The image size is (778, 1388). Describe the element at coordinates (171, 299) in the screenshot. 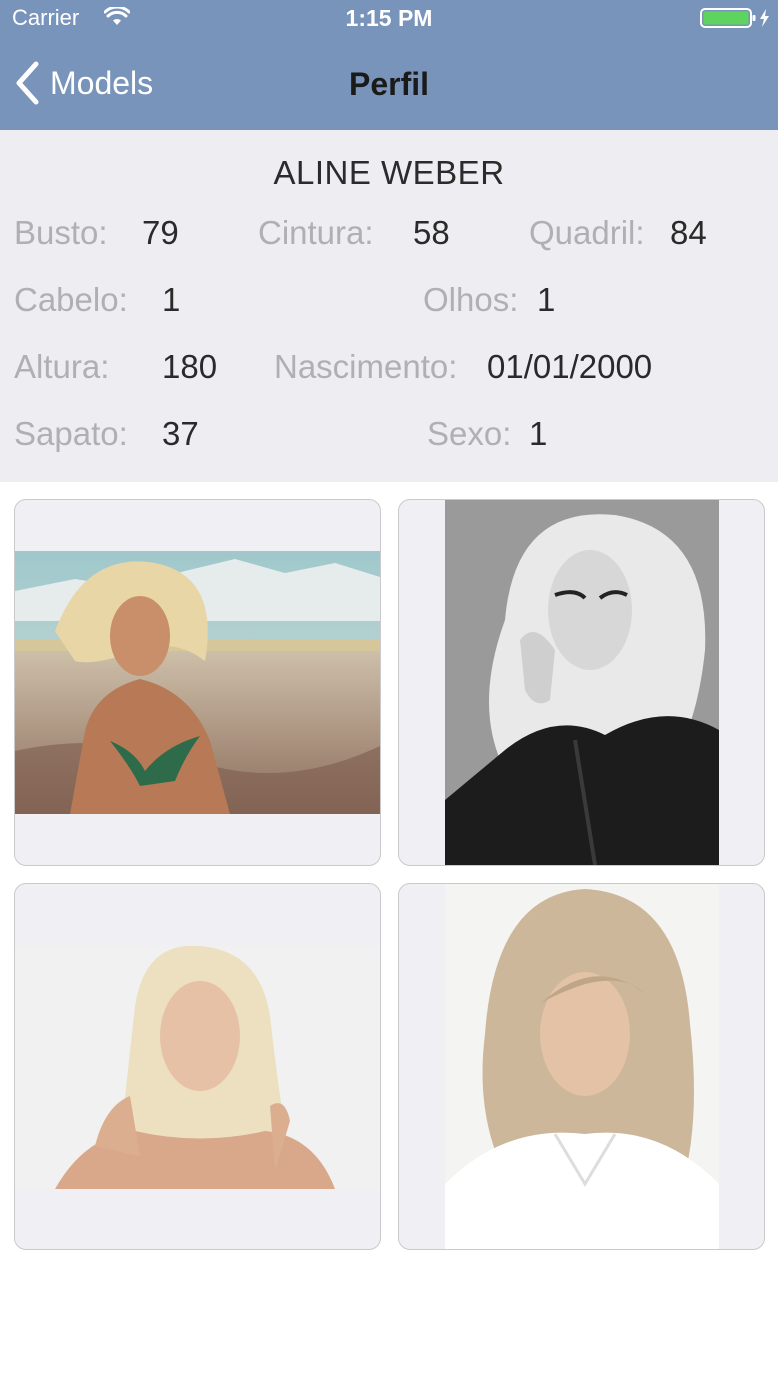

I see `cabelo-value: 1` at that location.